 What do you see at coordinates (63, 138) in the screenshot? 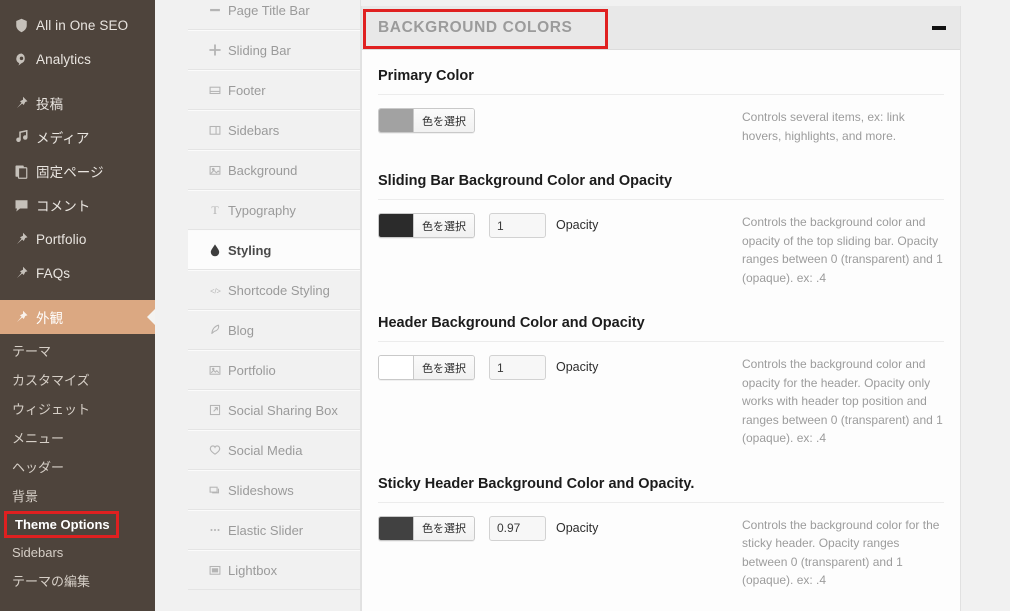
I see `sidebar-item-label: メディア` at bounding box center [63, 138].